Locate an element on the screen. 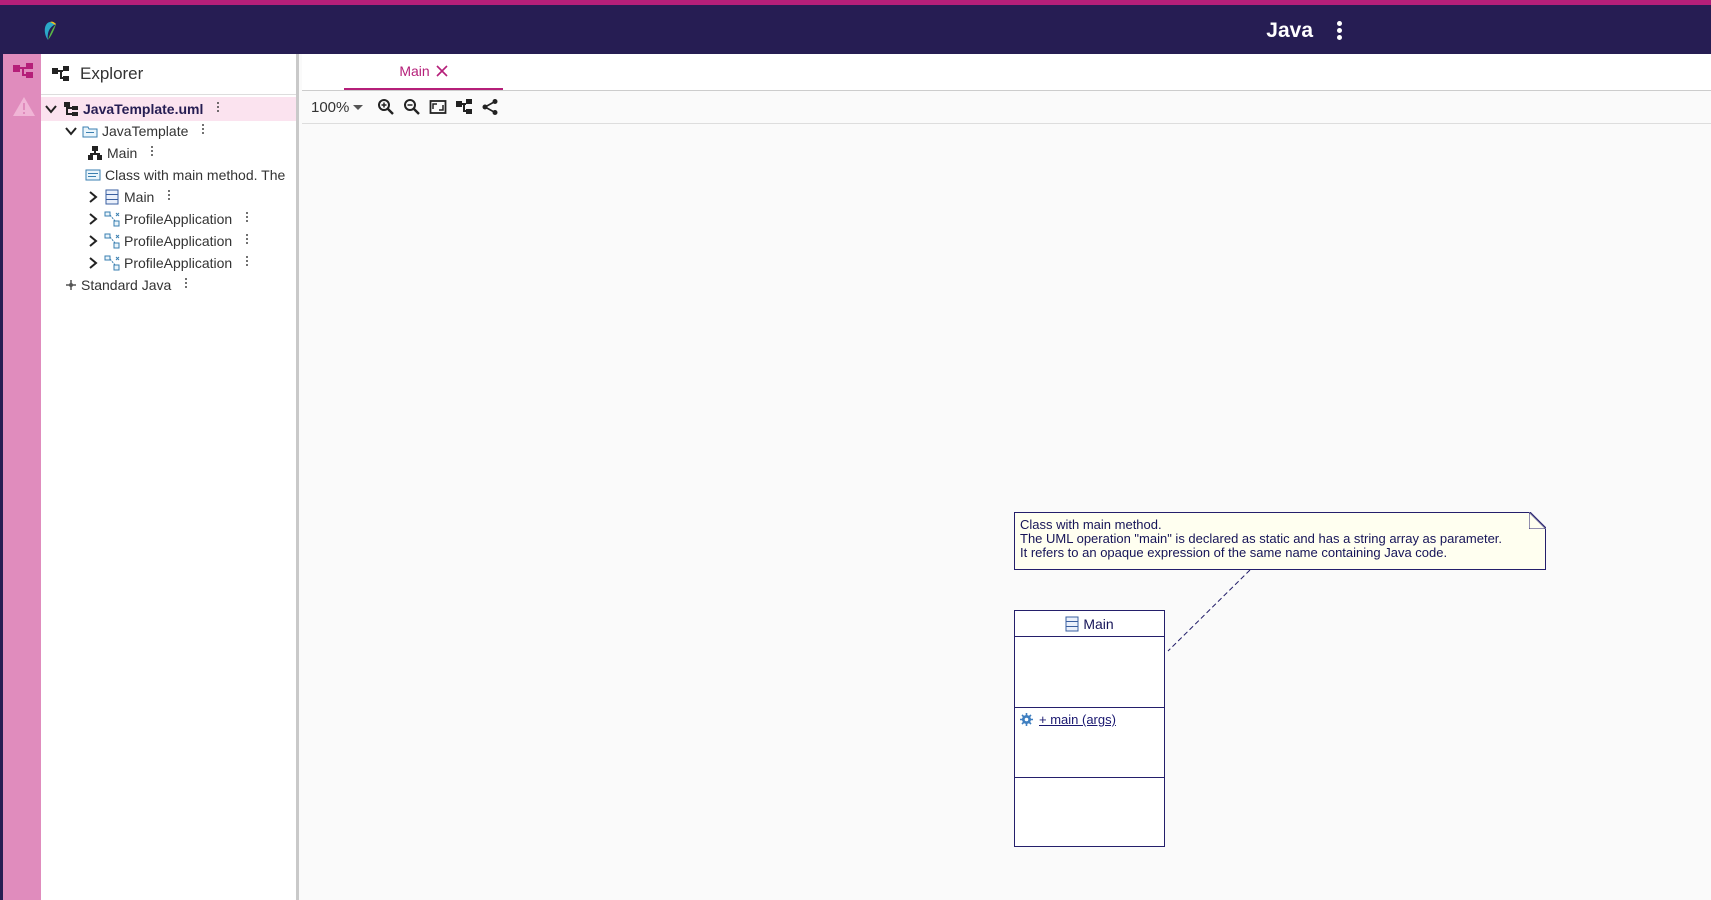 Image resolution: width=1711 pixels, height=900 pixels. tab-label: Main is located at coordinates (414, 71).